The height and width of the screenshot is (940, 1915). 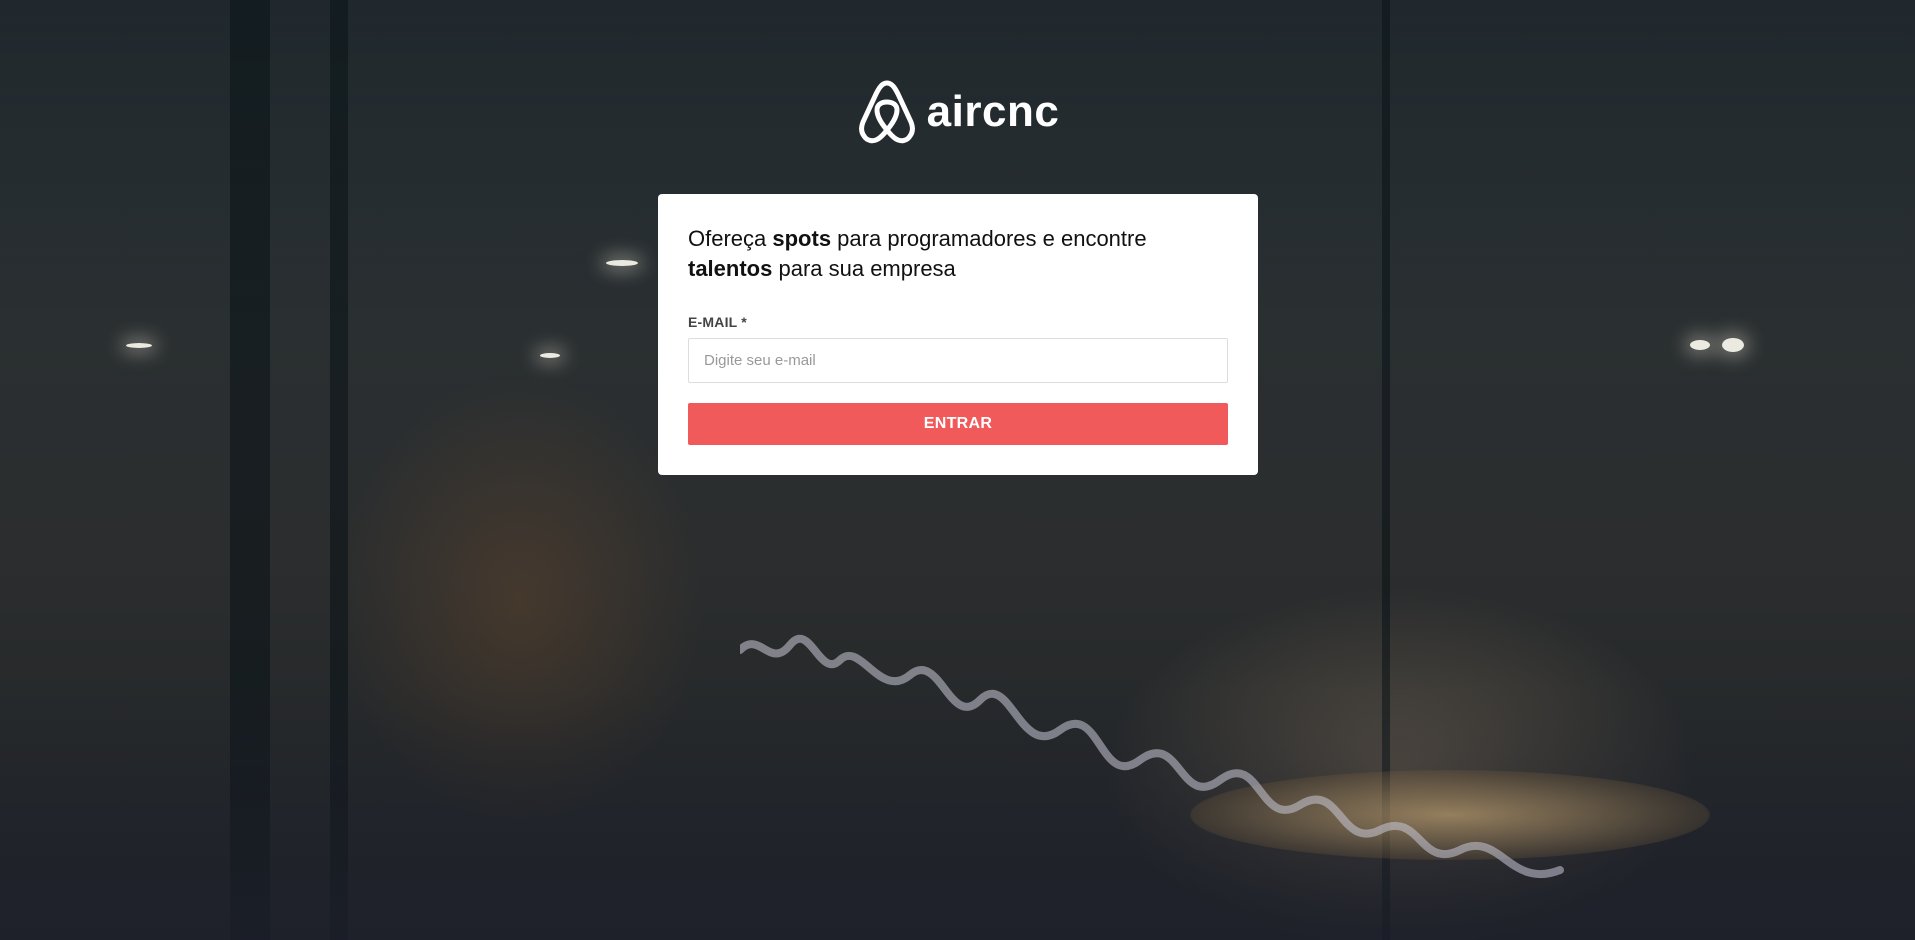 I want to click on headline-bold-talentos: talentos, so click(x=730, y=268).